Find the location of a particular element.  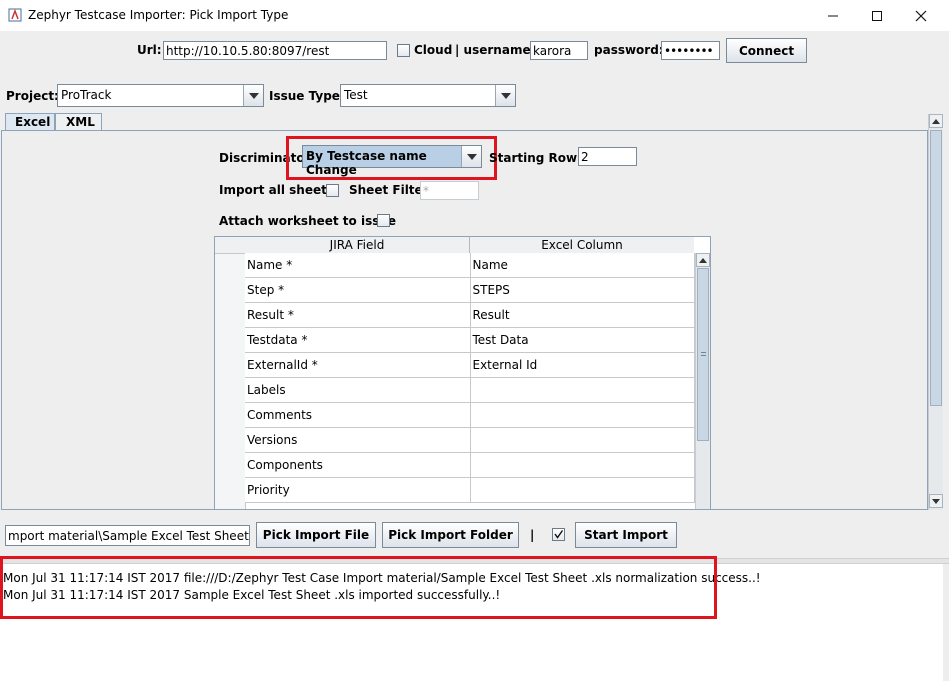

minimize-button is located at coordinates (833, 15).